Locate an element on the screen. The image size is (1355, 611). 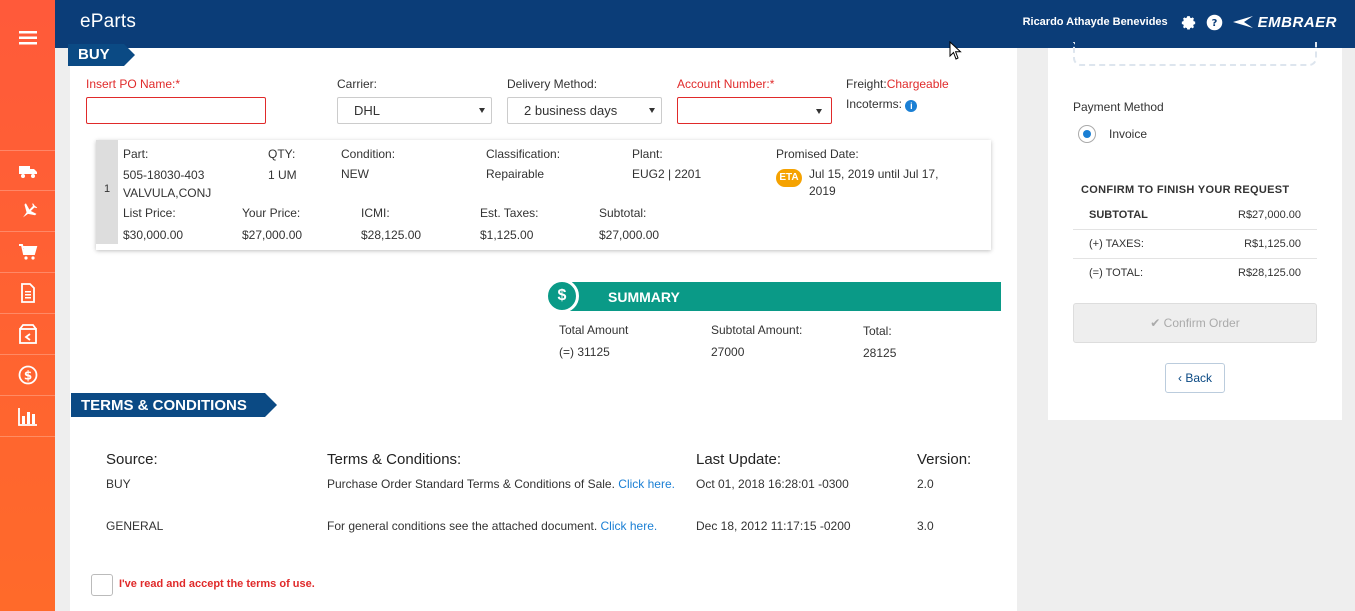
qty-value: 1 UM is located at coordinates (282, 175).